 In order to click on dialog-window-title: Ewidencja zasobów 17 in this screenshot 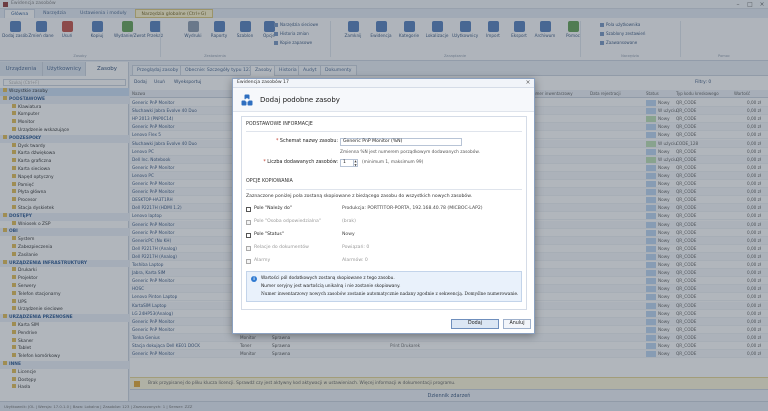, I will do `click(263, 82)`.